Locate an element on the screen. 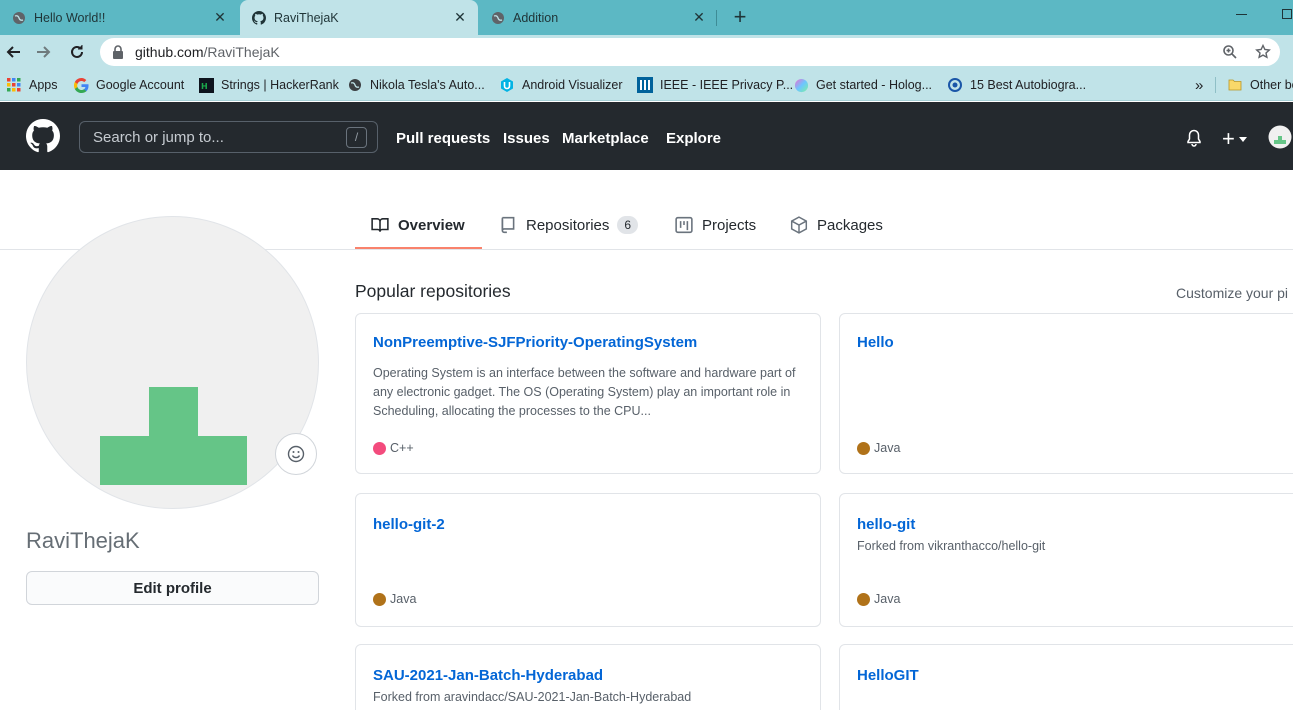  set-status-button is located at coordinates (296, 454).